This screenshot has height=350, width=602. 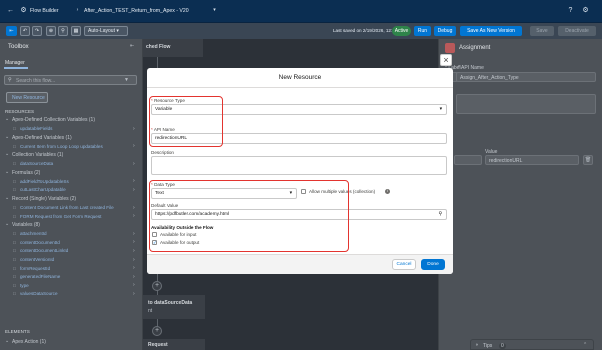 I want to click on resource-item: generatedFileName, so click(x=40, y=276).